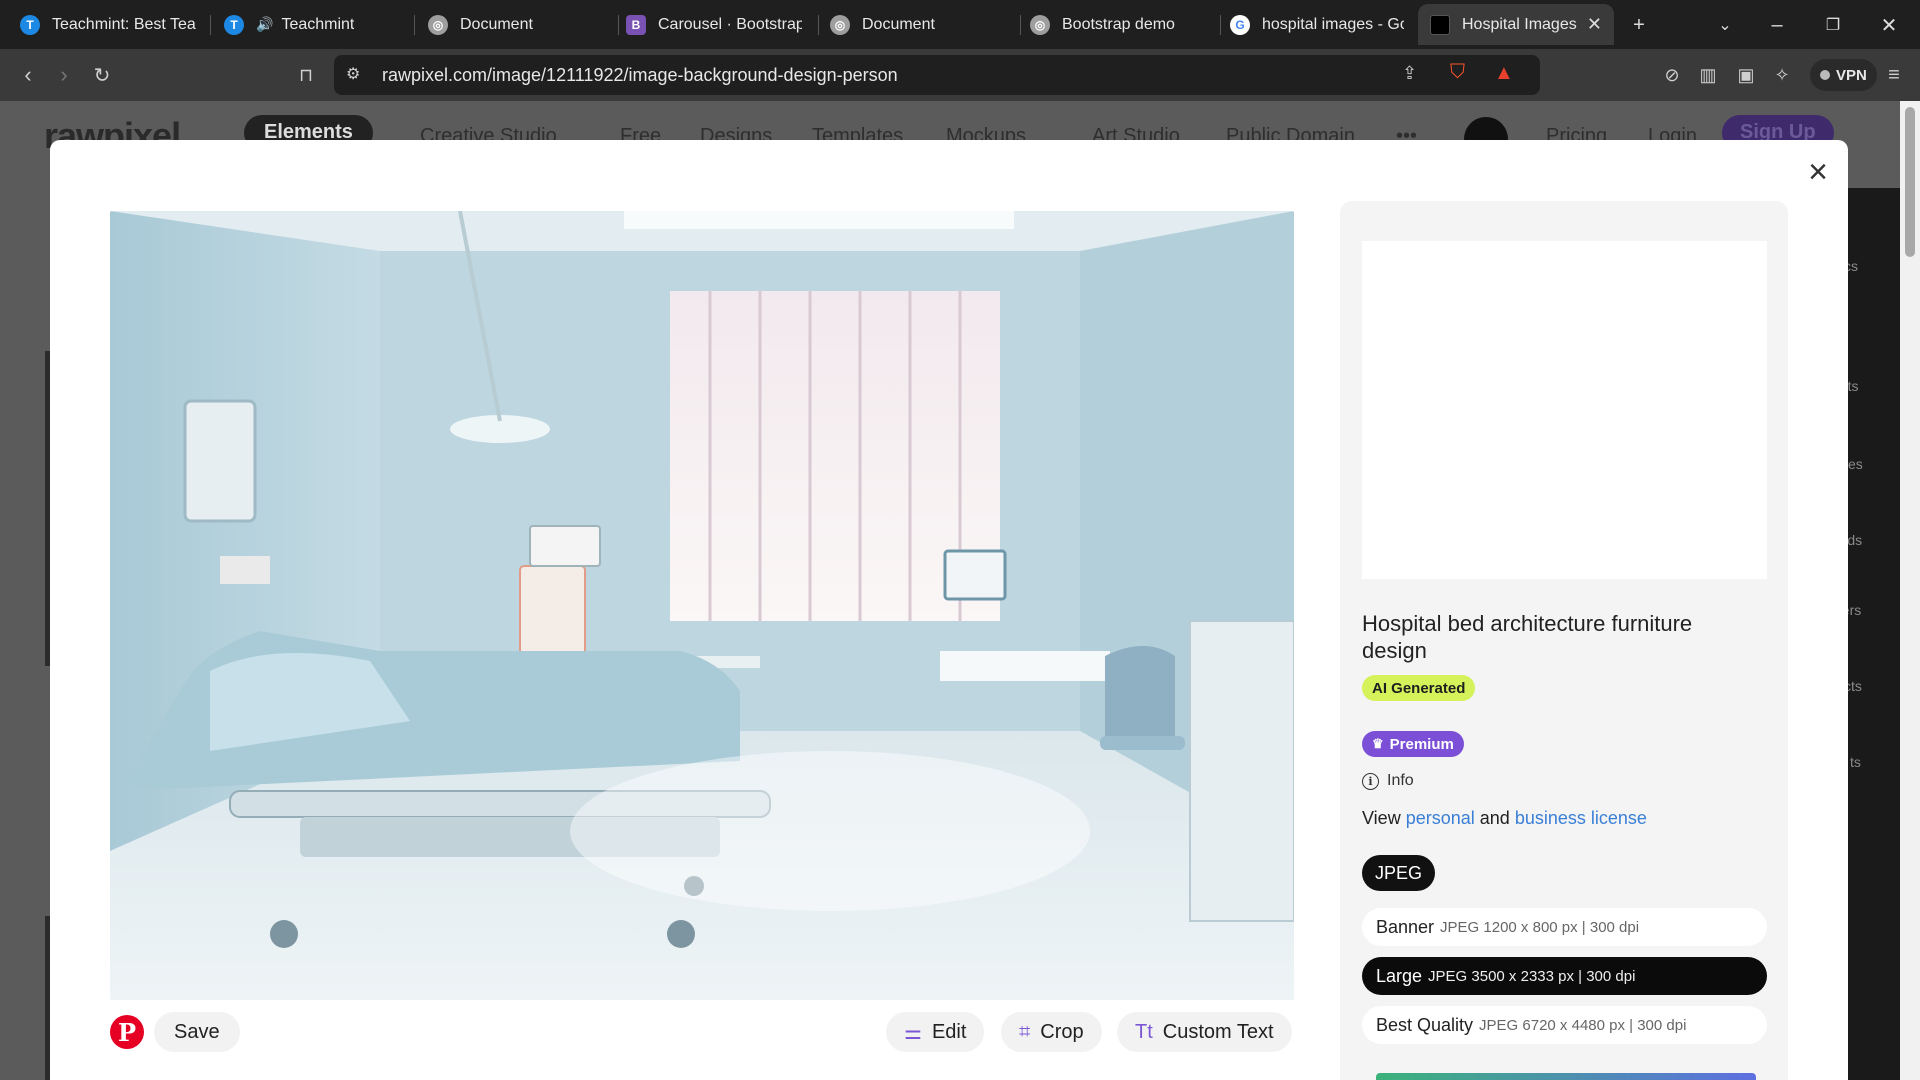 The image size is (1920, 1080). I want to click on crop-label: Crop, so click(1062, 1031).